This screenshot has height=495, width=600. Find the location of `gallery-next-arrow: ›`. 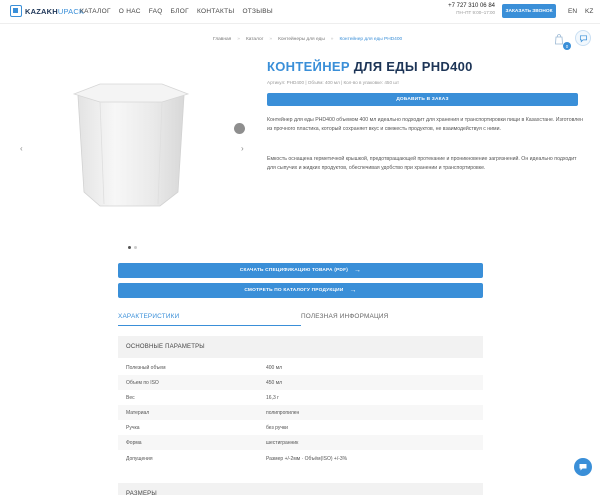

gallery-next-arrow: › is located at coordinates (242, 148).